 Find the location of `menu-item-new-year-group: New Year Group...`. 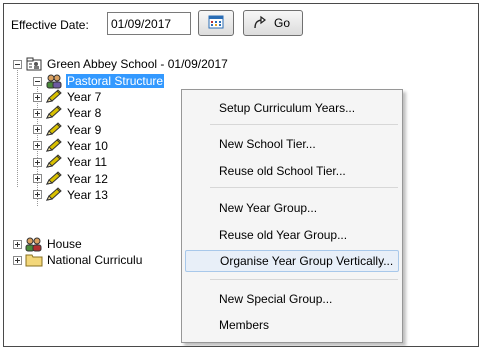

menu-item-new-year-group: New Year Group... is located at coordinates (292, 208).